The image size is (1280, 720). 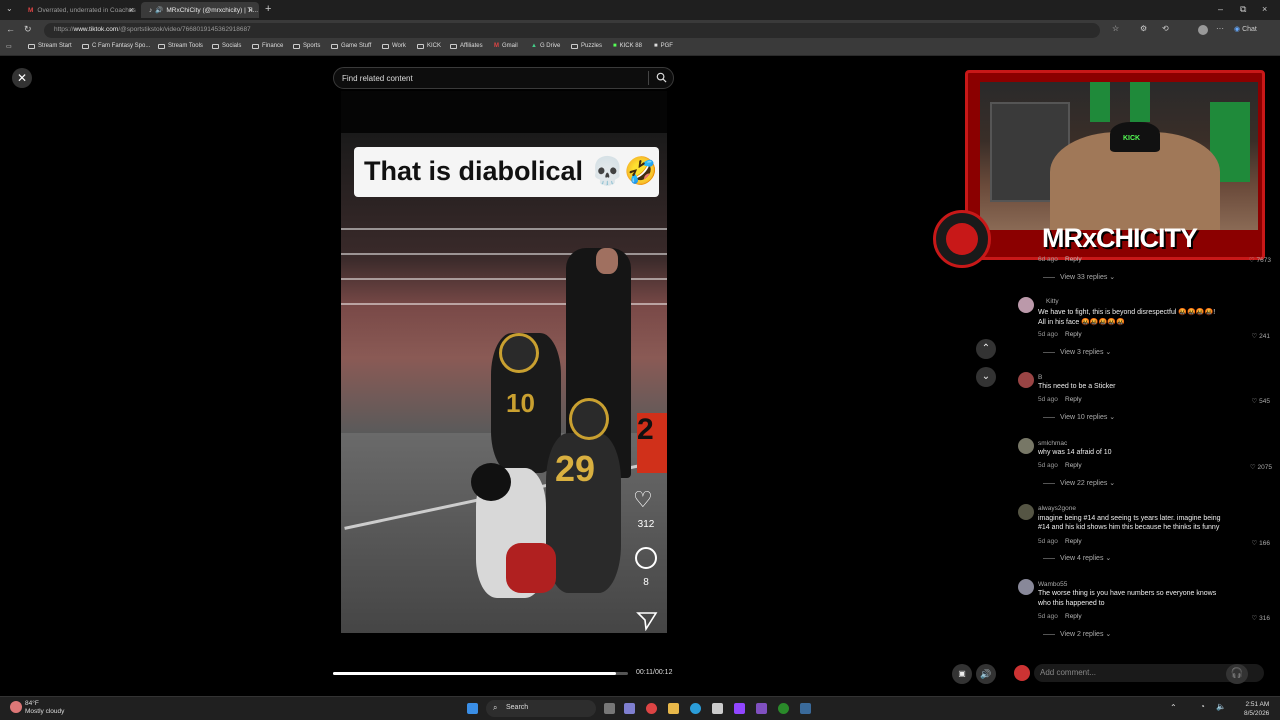 What do you see at coordinates (1115, 28) in the screenshot?
I see `favorites-icon: ☆` at bounding box center [1115, 28].